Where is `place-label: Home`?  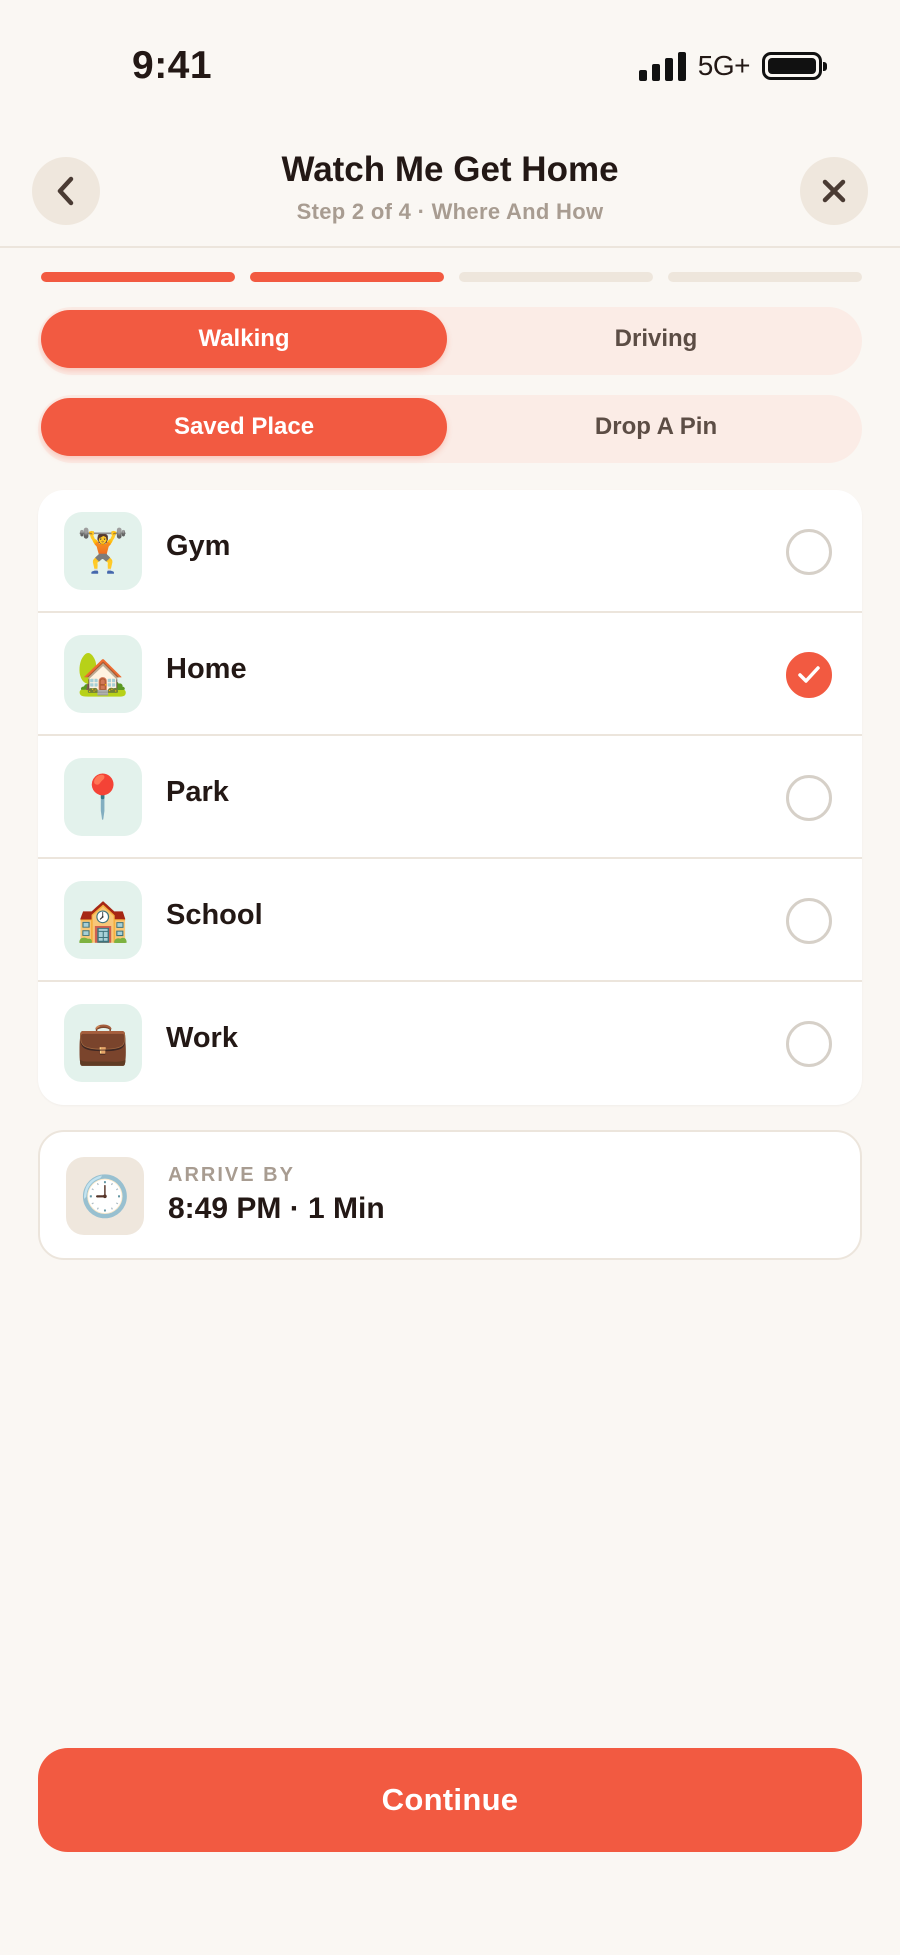
place-label: Home is located at coordinates (206, 669).